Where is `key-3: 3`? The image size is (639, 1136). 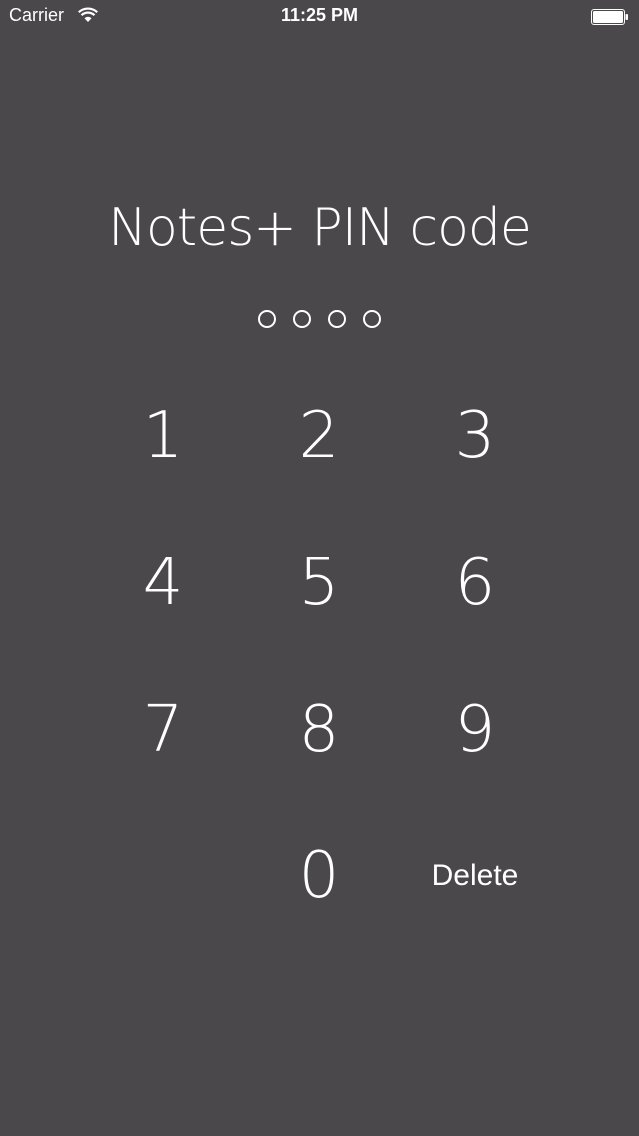 key-3: 3 is located at coordinates (475, 436).